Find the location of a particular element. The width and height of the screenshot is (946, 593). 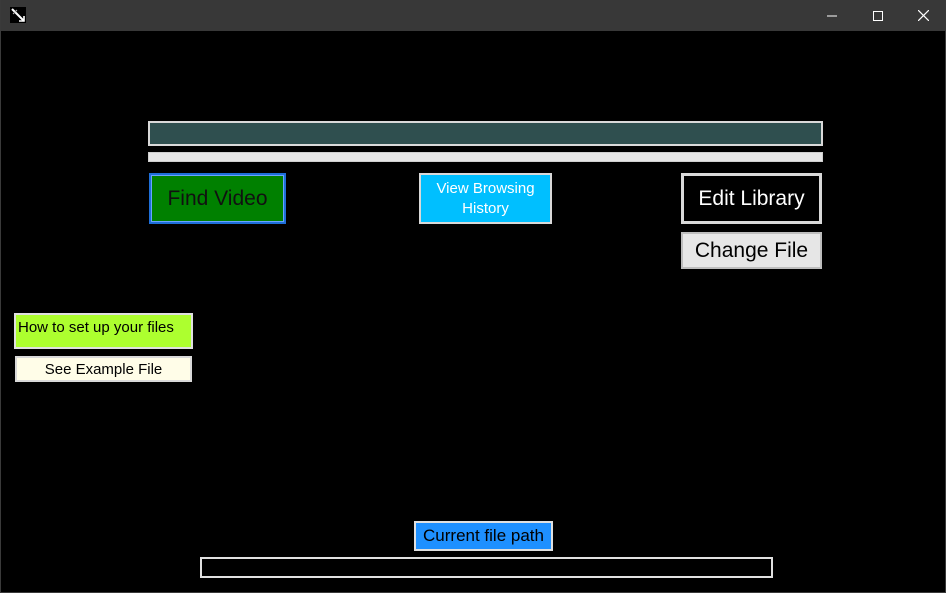

close-icon is located at coordinates (923, 15).